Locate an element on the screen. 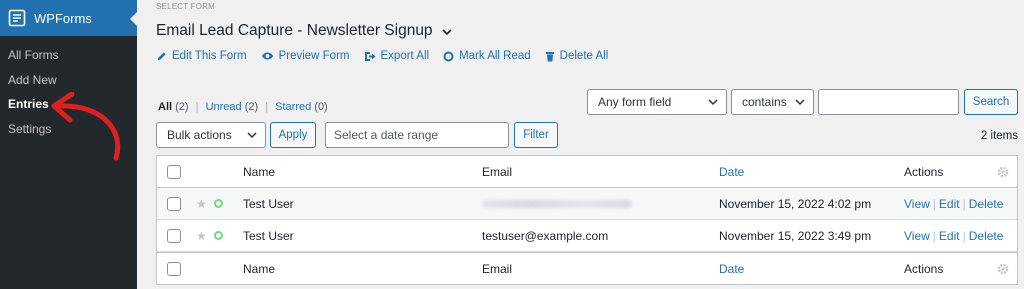 Image resolution: width=1024 pixels, height=289 pixels. wpforms-icon is located at coordinates (17, 18).